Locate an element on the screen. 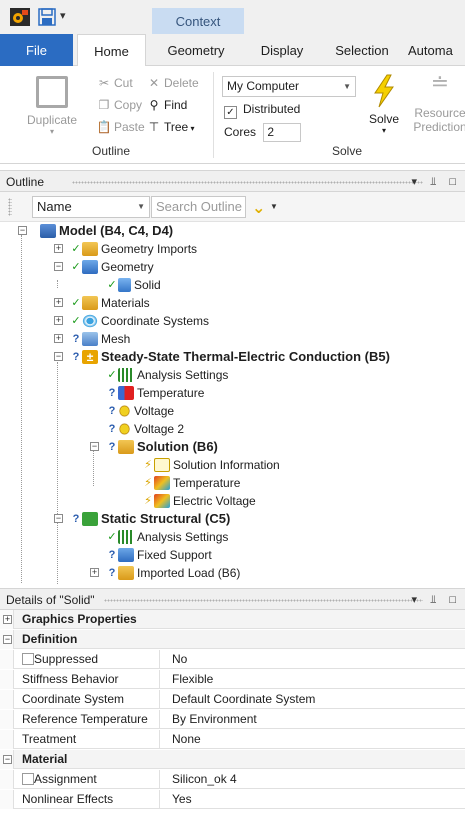 Image resolution: width=465 pixels, height=819 pixels. property-value: None is located at coordinates (182, 739).